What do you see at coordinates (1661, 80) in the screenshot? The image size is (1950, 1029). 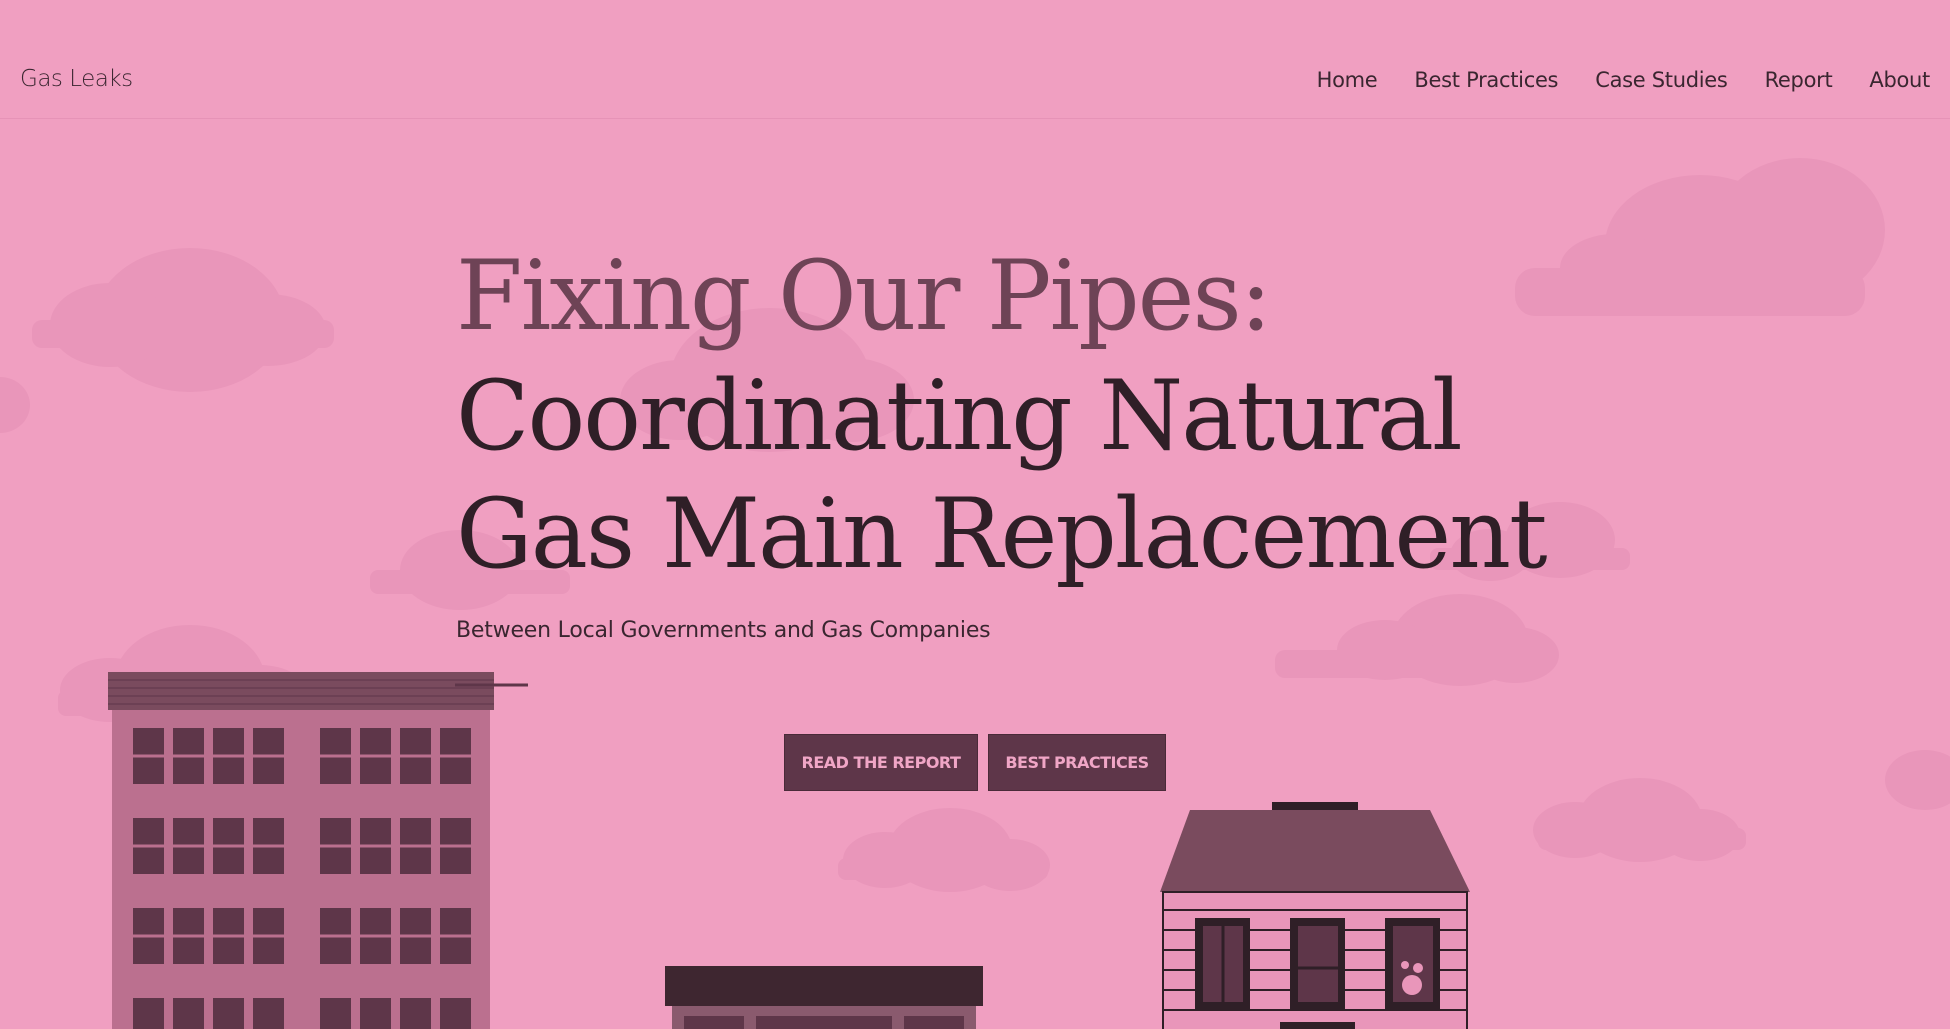 I see `nav-case-studies: Case Studies` at bounding box center [1661, 80].